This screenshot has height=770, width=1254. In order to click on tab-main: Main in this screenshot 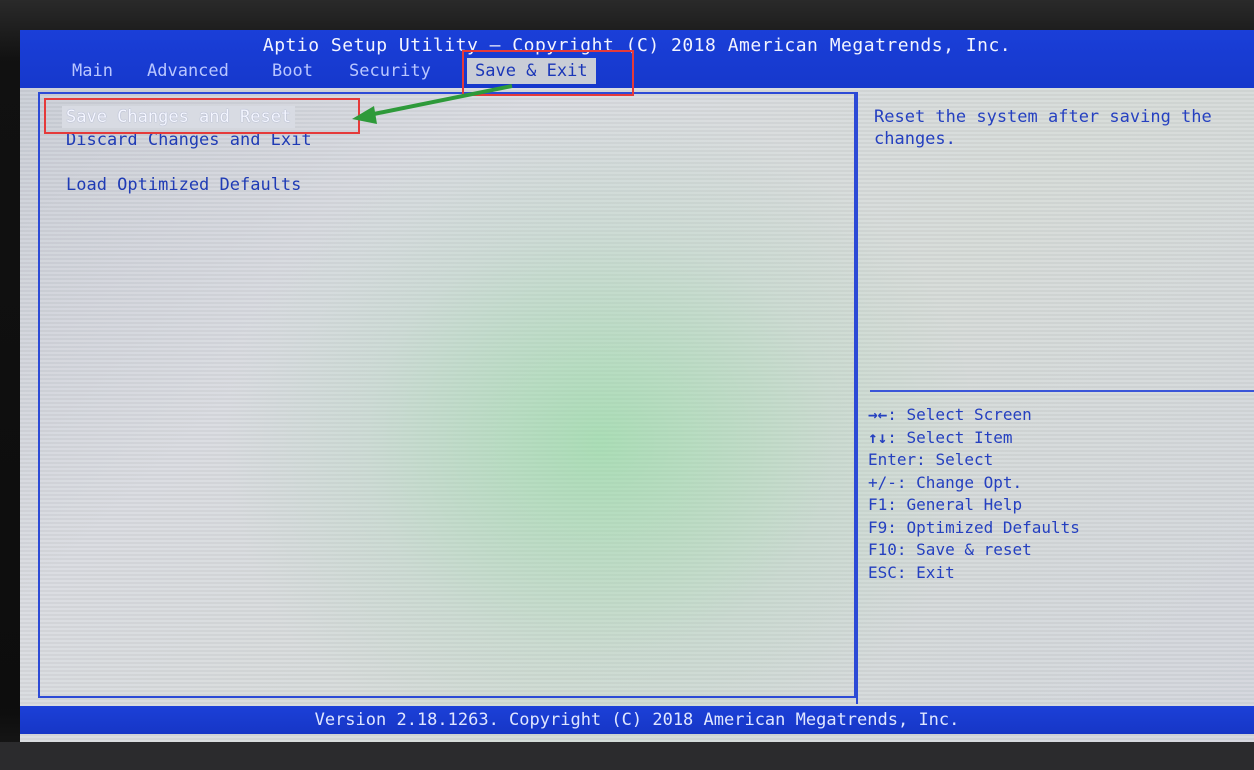, I will do `click(92, 71)`.